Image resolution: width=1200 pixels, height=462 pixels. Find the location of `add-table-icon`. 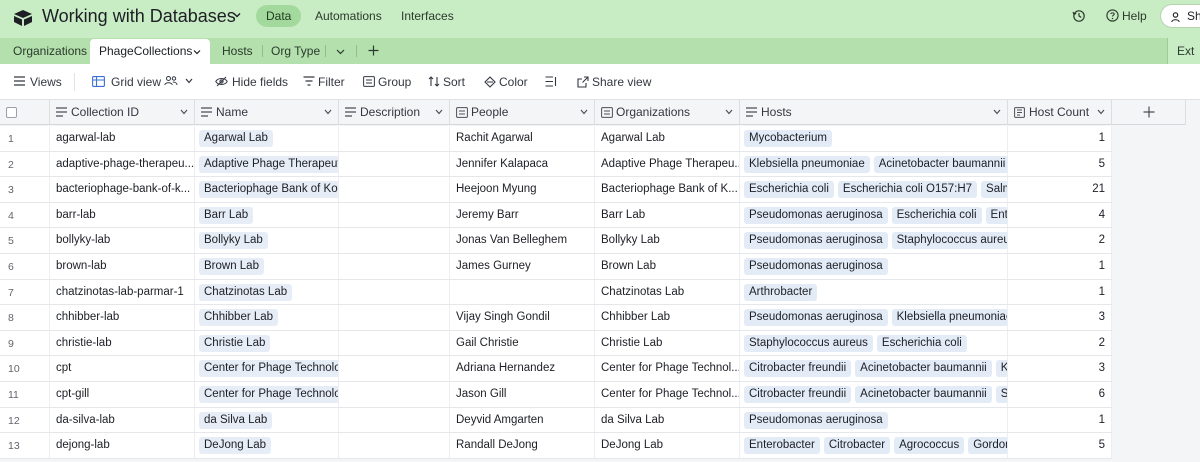

add-table-icon is located at coordinates (373, 50).